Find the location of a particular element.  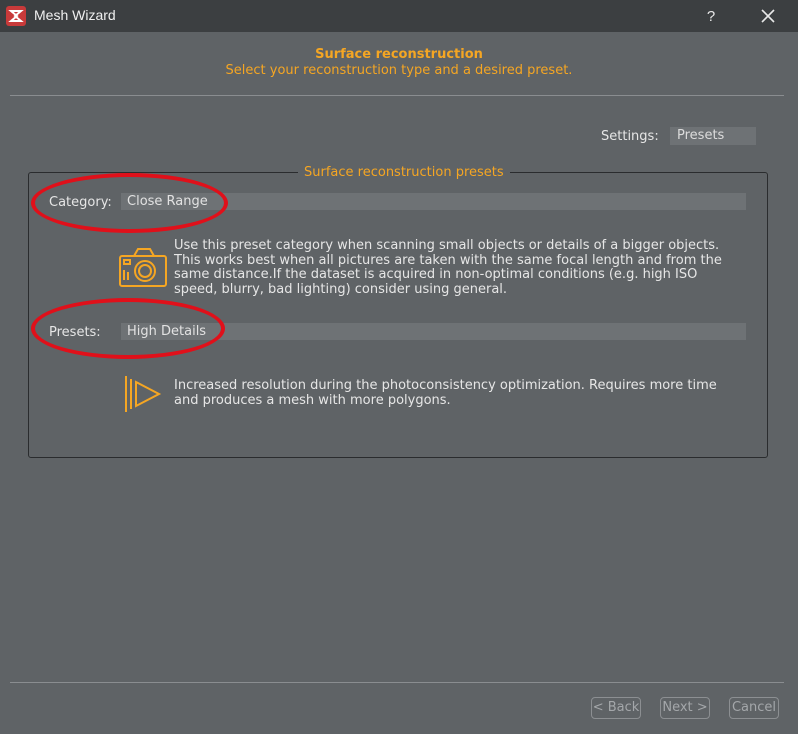

close-button is located at coordinates (768, 16).